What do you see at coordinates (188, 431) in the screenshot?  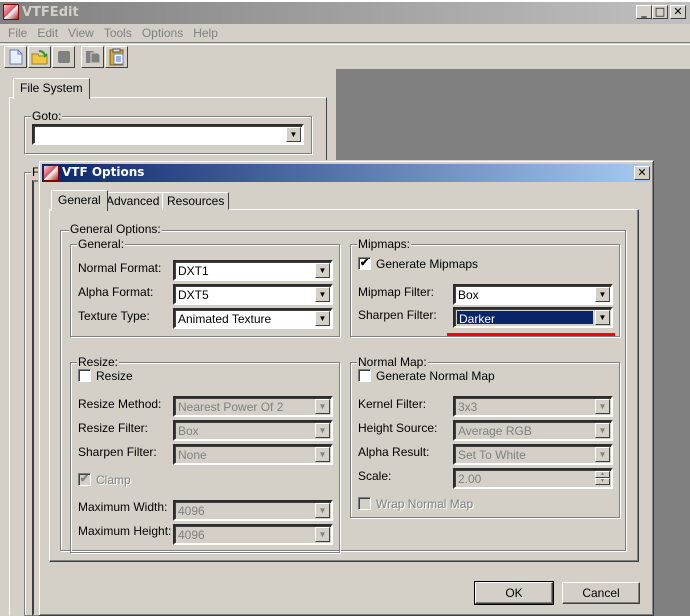 I see `resize-filter-value: Box` at bounding box center [188, 431].